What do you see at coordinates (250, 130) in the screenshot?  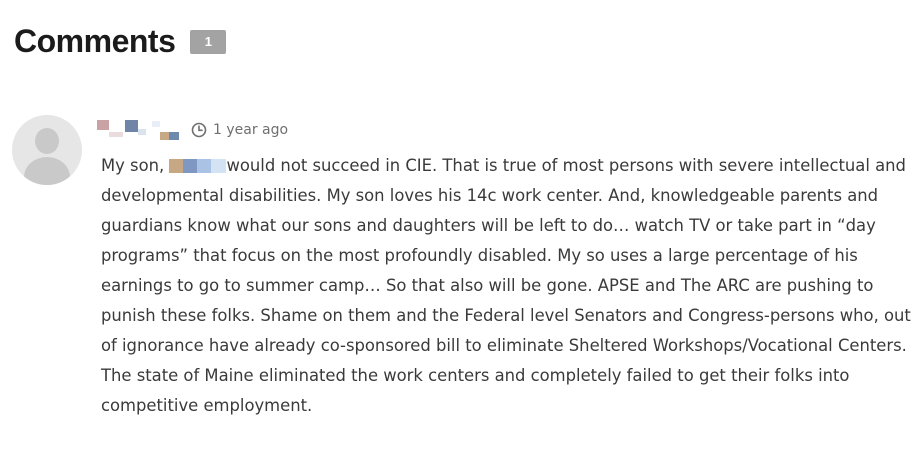 I see `comment-timestamp: 1 year ago` at bounding box center [250, 130].